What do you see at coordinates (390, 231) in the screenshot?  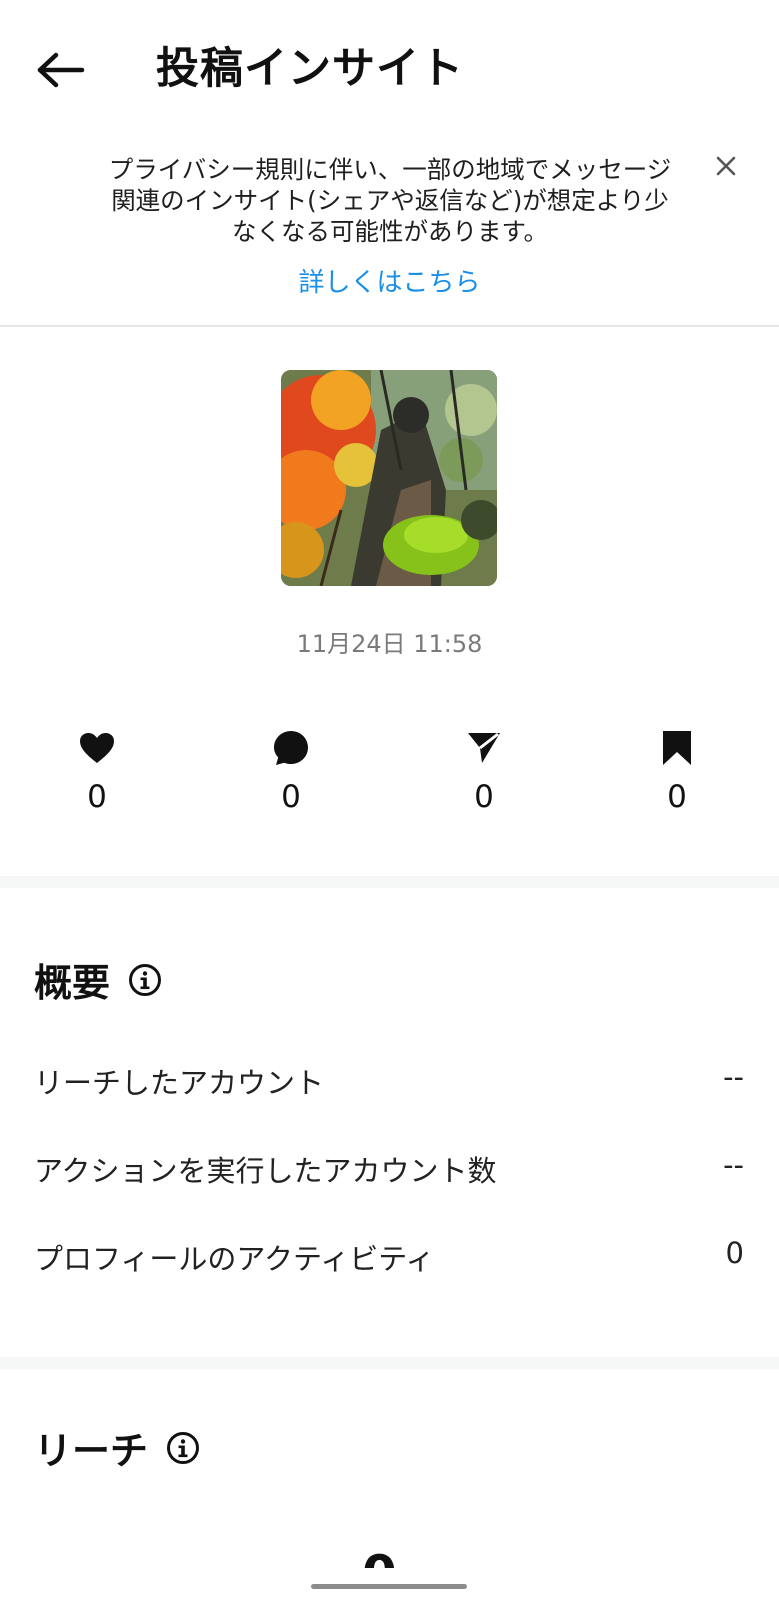 I see `notice-line: なくなる可能性があります。` at bounding box center [390, 231].